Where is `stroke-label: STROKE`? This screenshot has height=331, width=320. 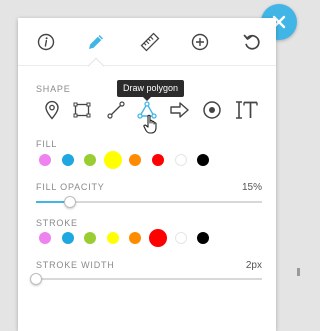 stroke-label: STROKE is located at coordinates (57, 223).